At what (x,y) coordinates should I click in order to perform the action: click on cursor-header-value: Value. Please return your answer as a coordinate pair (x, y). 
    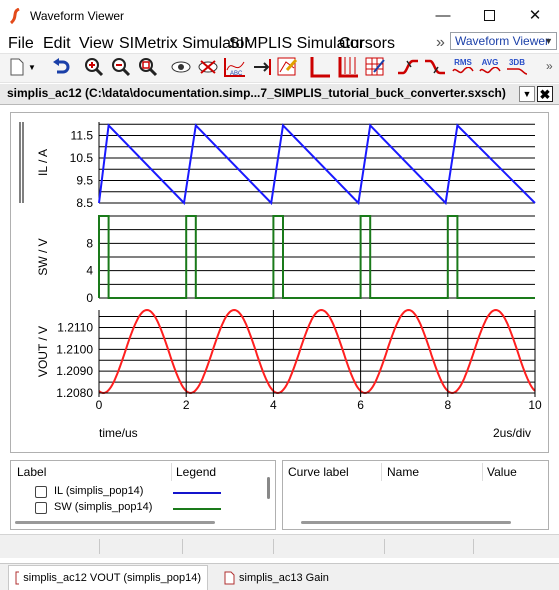
    Looking at the image, I should click on (502, 472).